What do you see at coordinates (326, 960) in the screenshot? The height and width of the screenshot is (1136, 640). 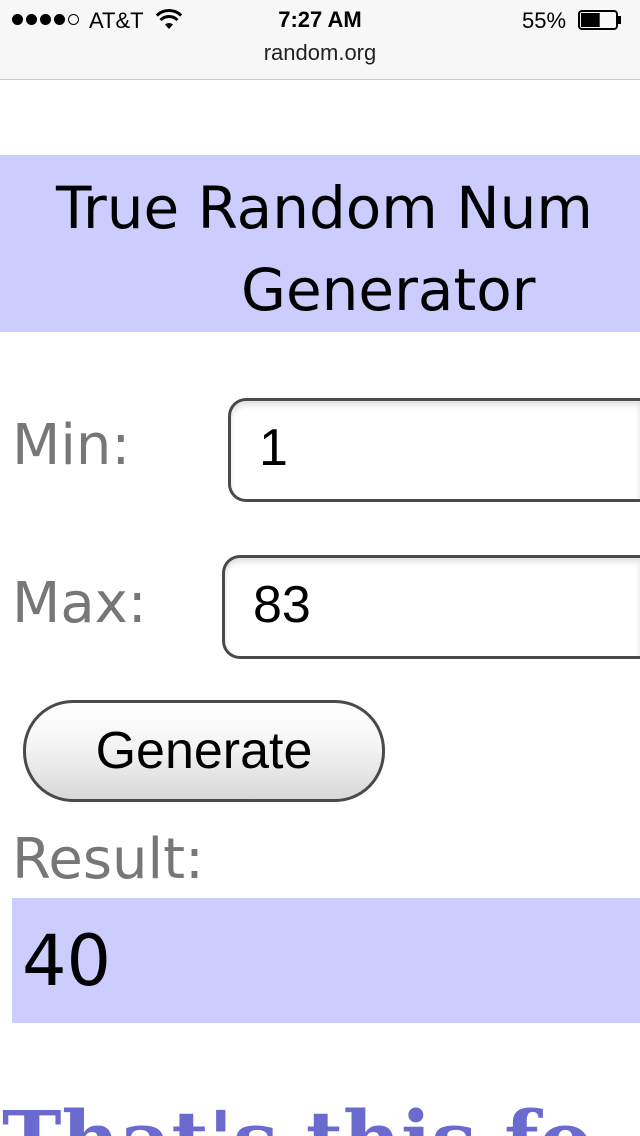 I see `result-box: 40` at bounding box center [326, 960].